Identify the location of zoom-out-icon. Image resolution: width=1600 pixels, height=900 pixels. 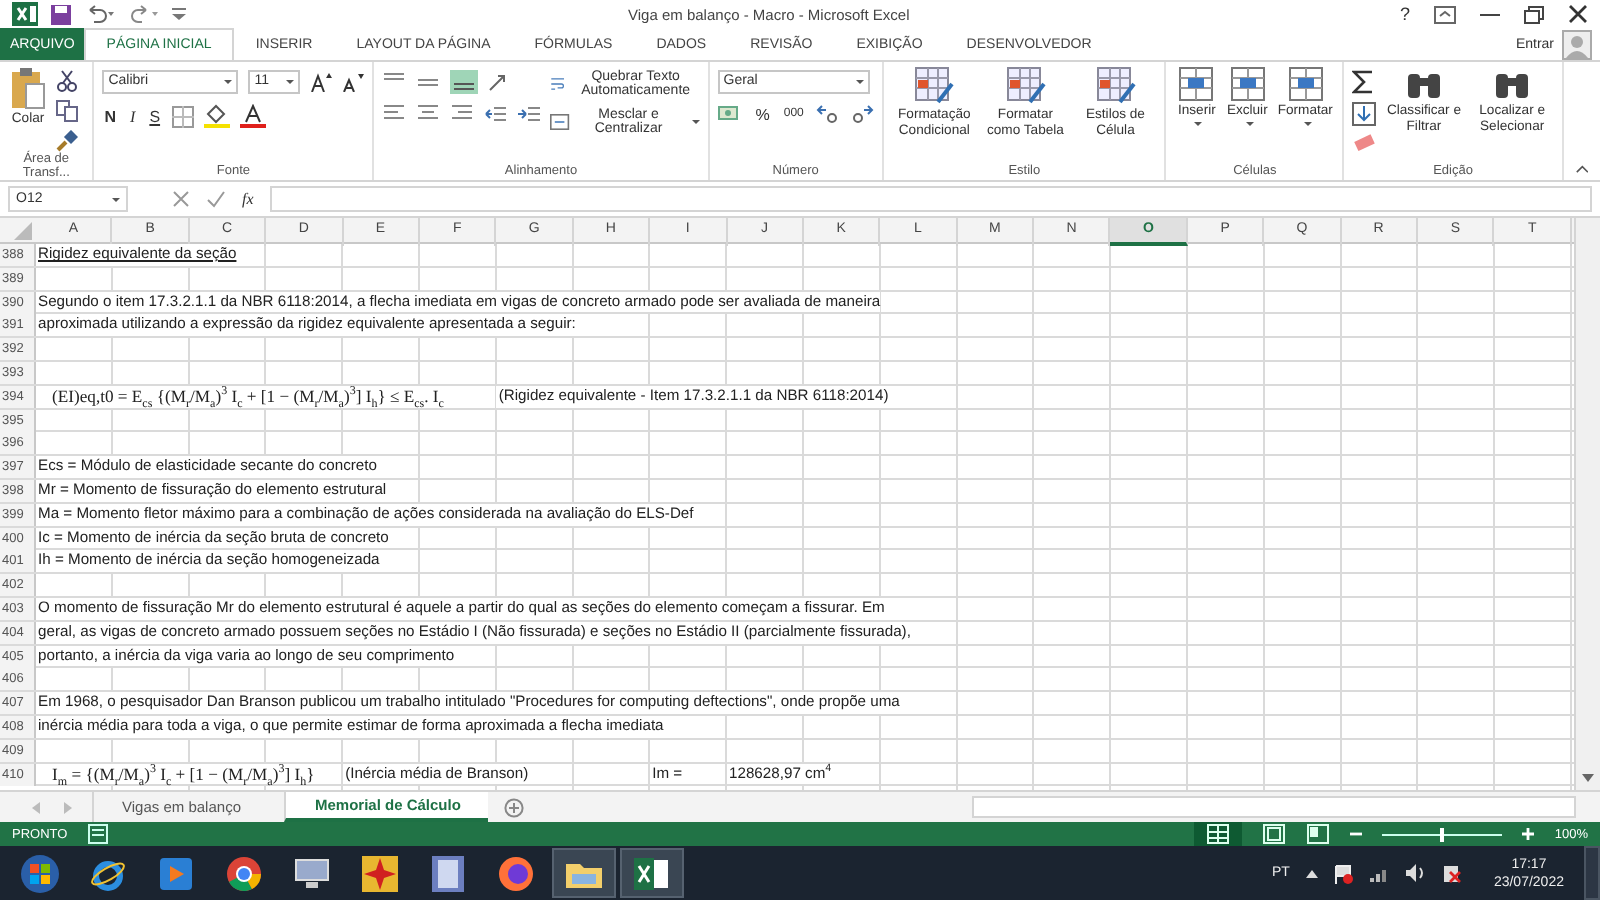
(1356, 834).